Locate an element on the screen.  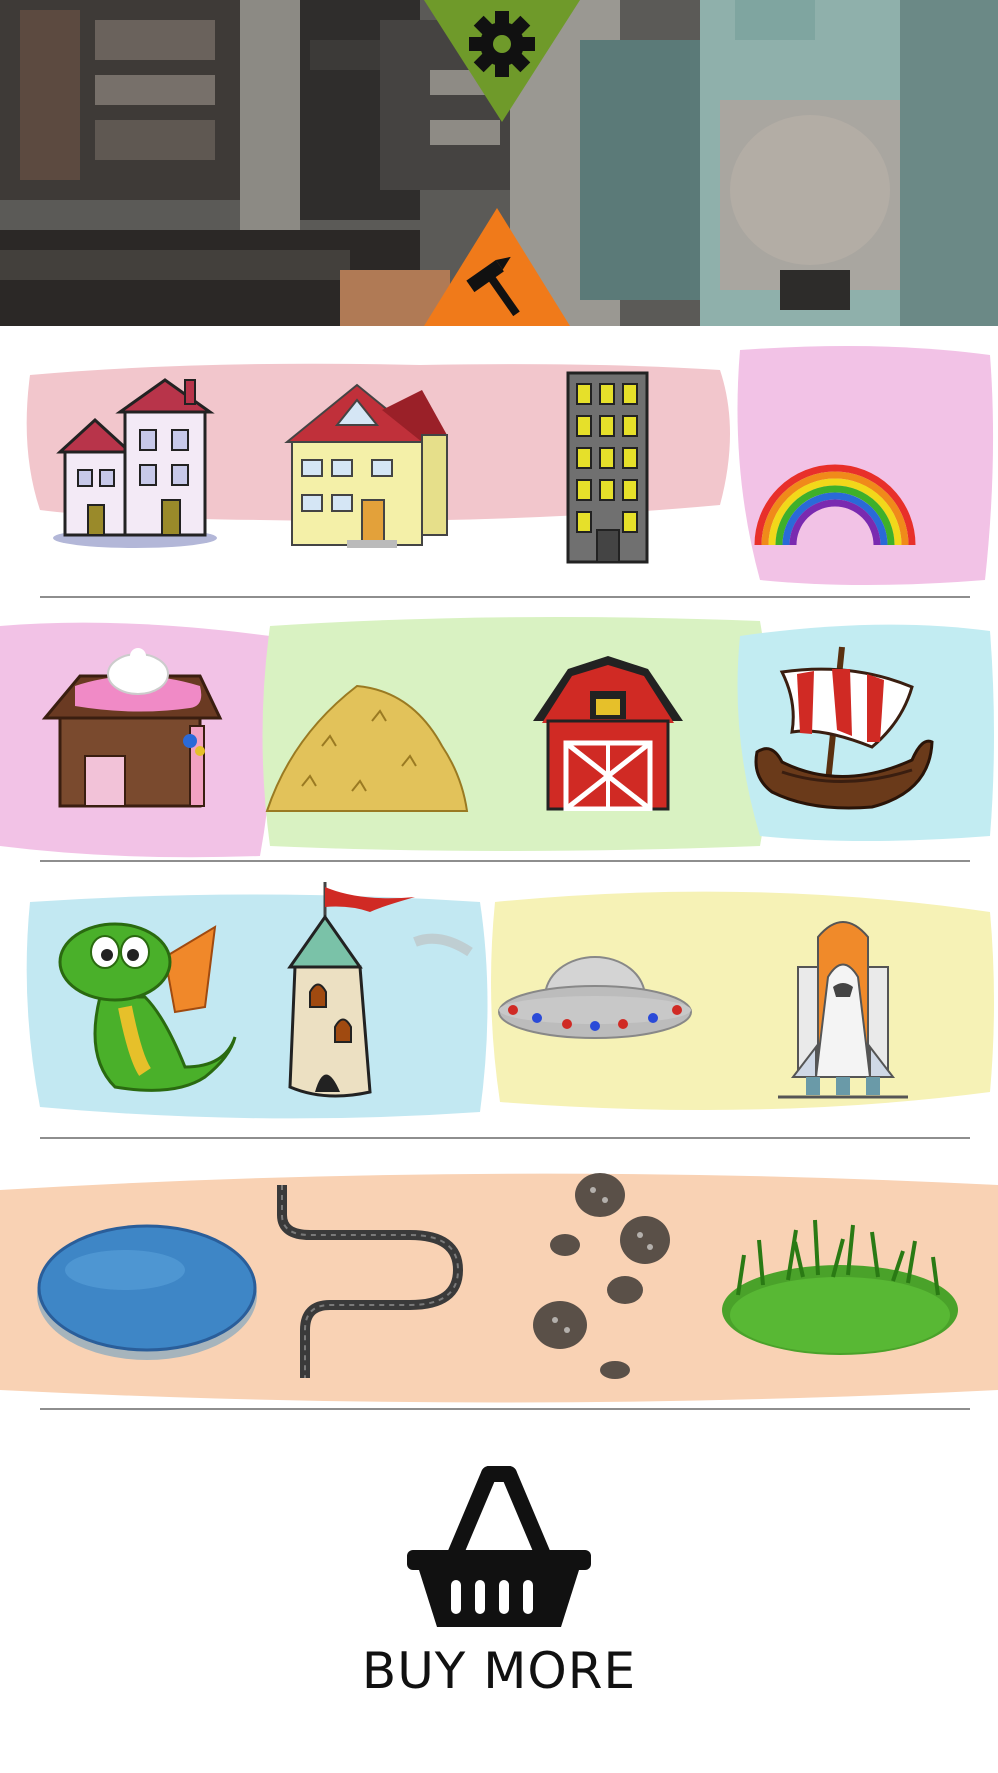
skyscraper-item is located at coordinates (607, 467).